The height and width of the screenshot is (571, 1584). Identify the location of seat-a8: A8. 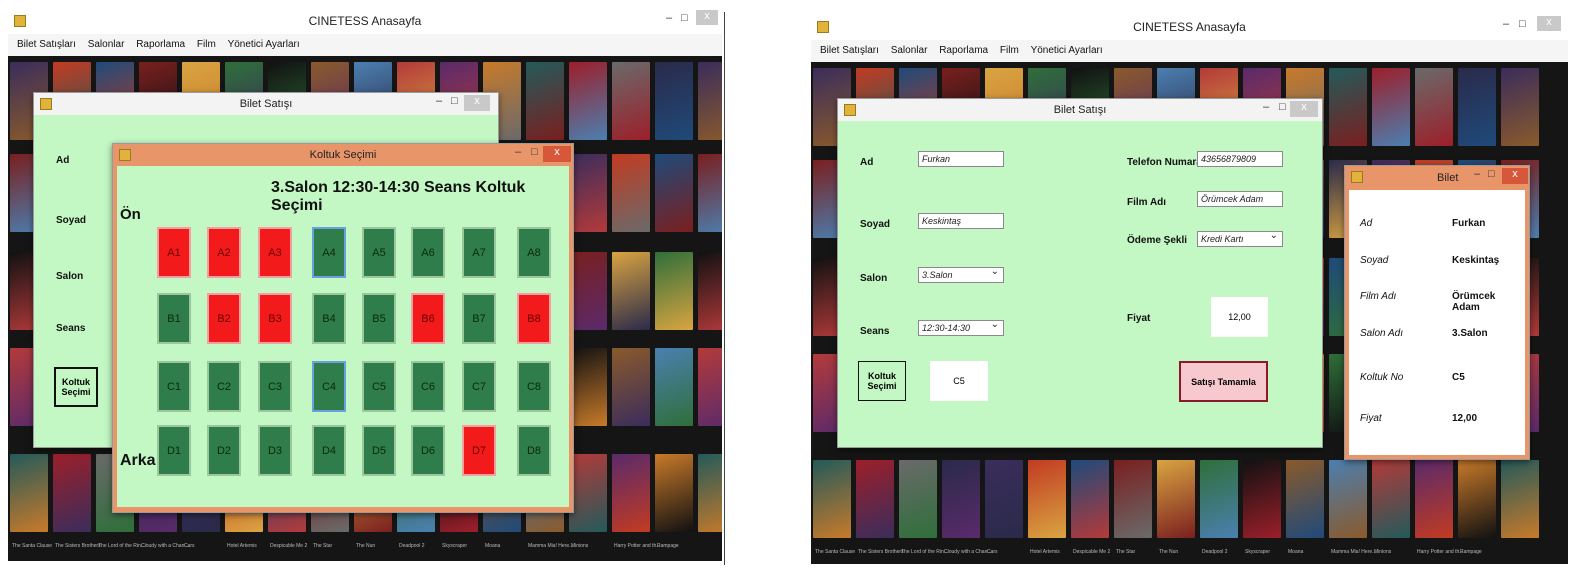
(534, 252).